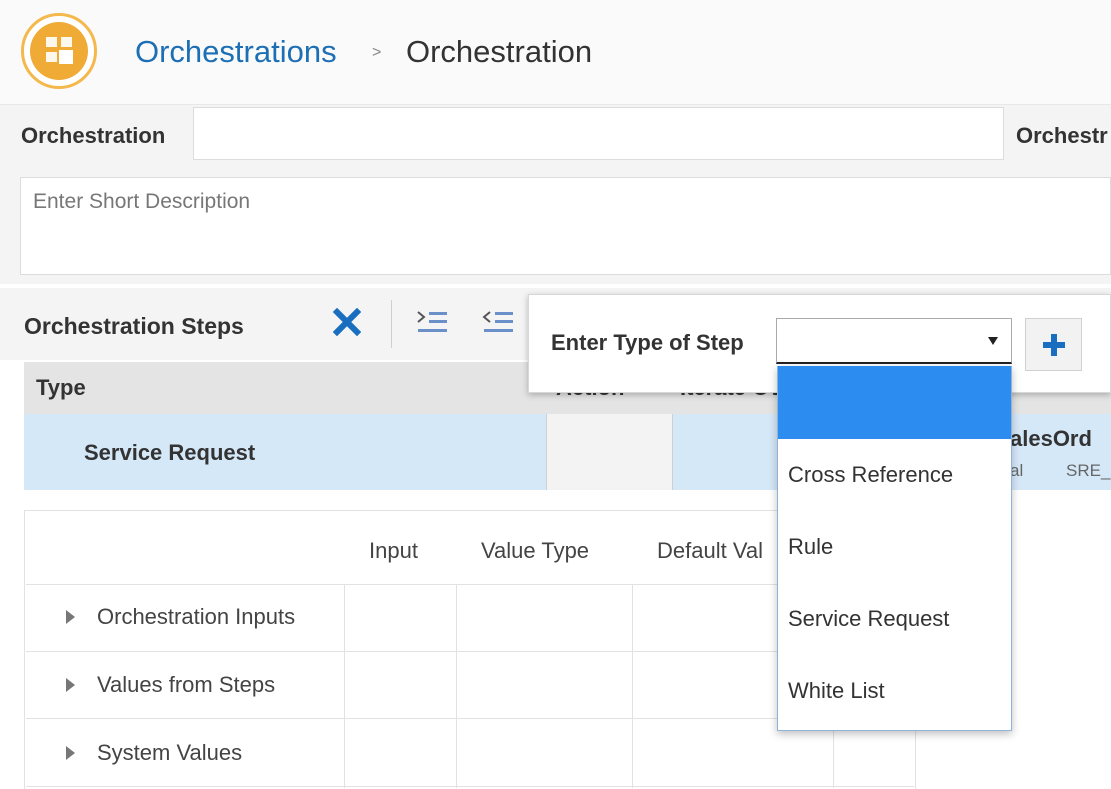  Describe the element at coordinates (236, 52) in the screenshot. I see `breadcrumb-orchestrations-link: Orchestrations` at that location.